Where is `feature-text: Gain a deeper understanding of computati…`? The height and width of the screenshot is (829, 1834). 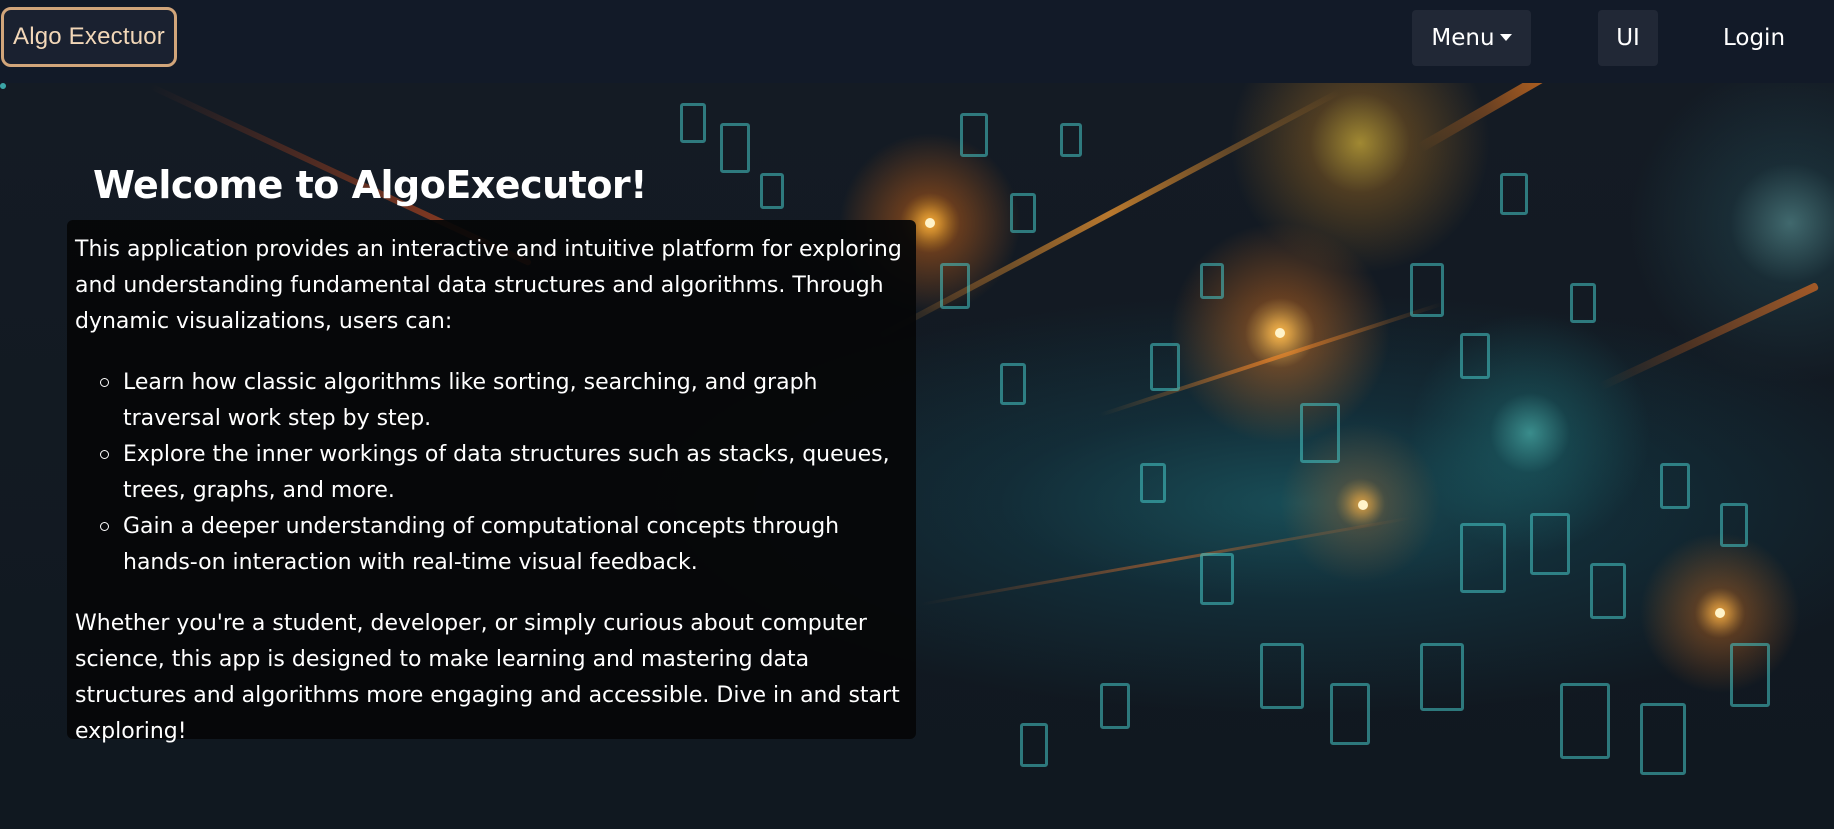
feature-text: Gain a deeper understanding of computati… is located at coordinates (481, 544).